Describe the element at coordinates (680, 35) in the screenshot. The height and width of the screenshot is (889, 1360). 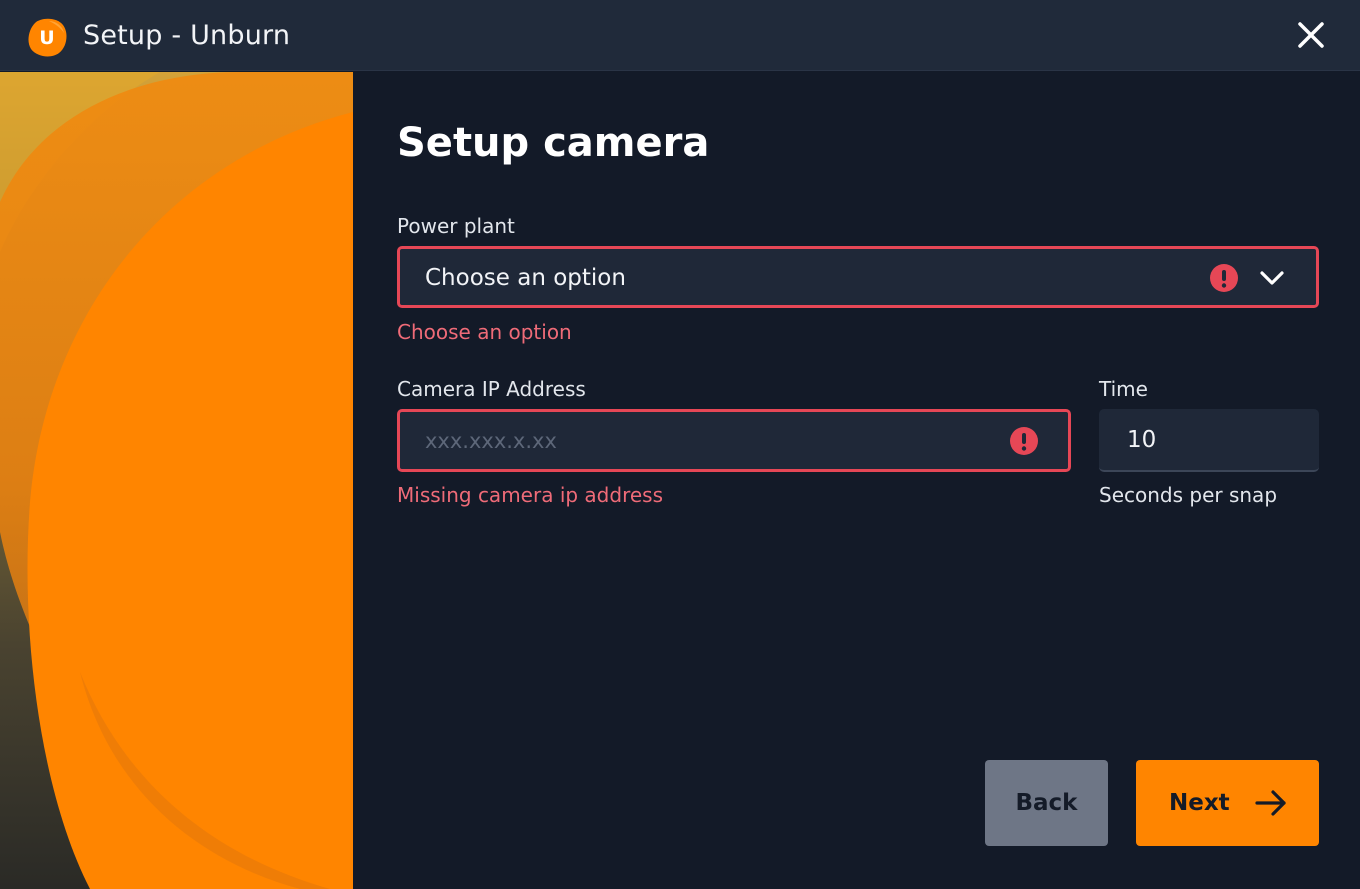
I see `title-bar: U Setup - Unburn` at that location.